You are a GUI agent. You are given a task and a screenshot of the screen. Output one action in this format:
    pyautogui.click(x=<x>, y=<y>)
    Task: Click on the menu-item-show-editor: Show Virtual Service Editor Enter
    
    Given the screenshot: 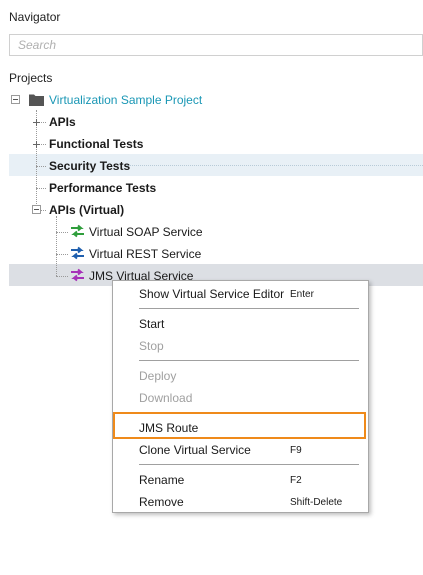 What is the action you would take?
    pyautogui.click(x=240, y=294)
    